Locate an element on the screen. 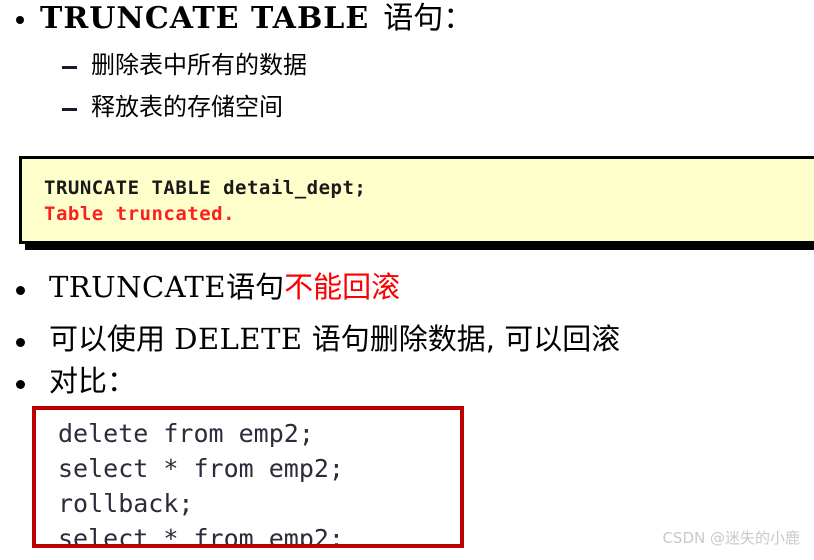 The image size is (814, 560). heading-keyword: TRUNCATE TABLE is located at coordinates (205, 18).